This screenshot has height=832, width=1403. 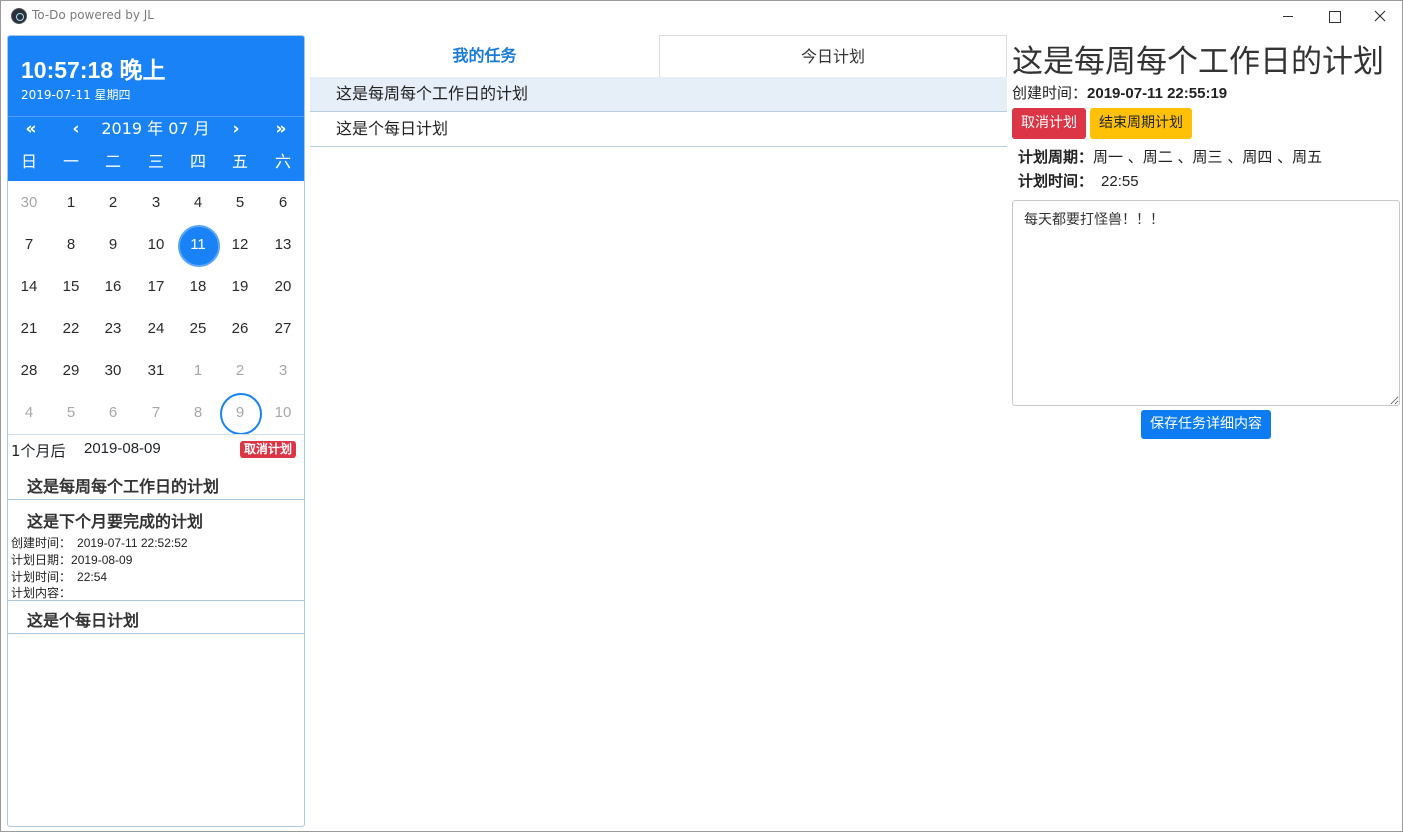 I want to click on tab-bar: 我的任务 今日计划, so click(x=658, y=56).